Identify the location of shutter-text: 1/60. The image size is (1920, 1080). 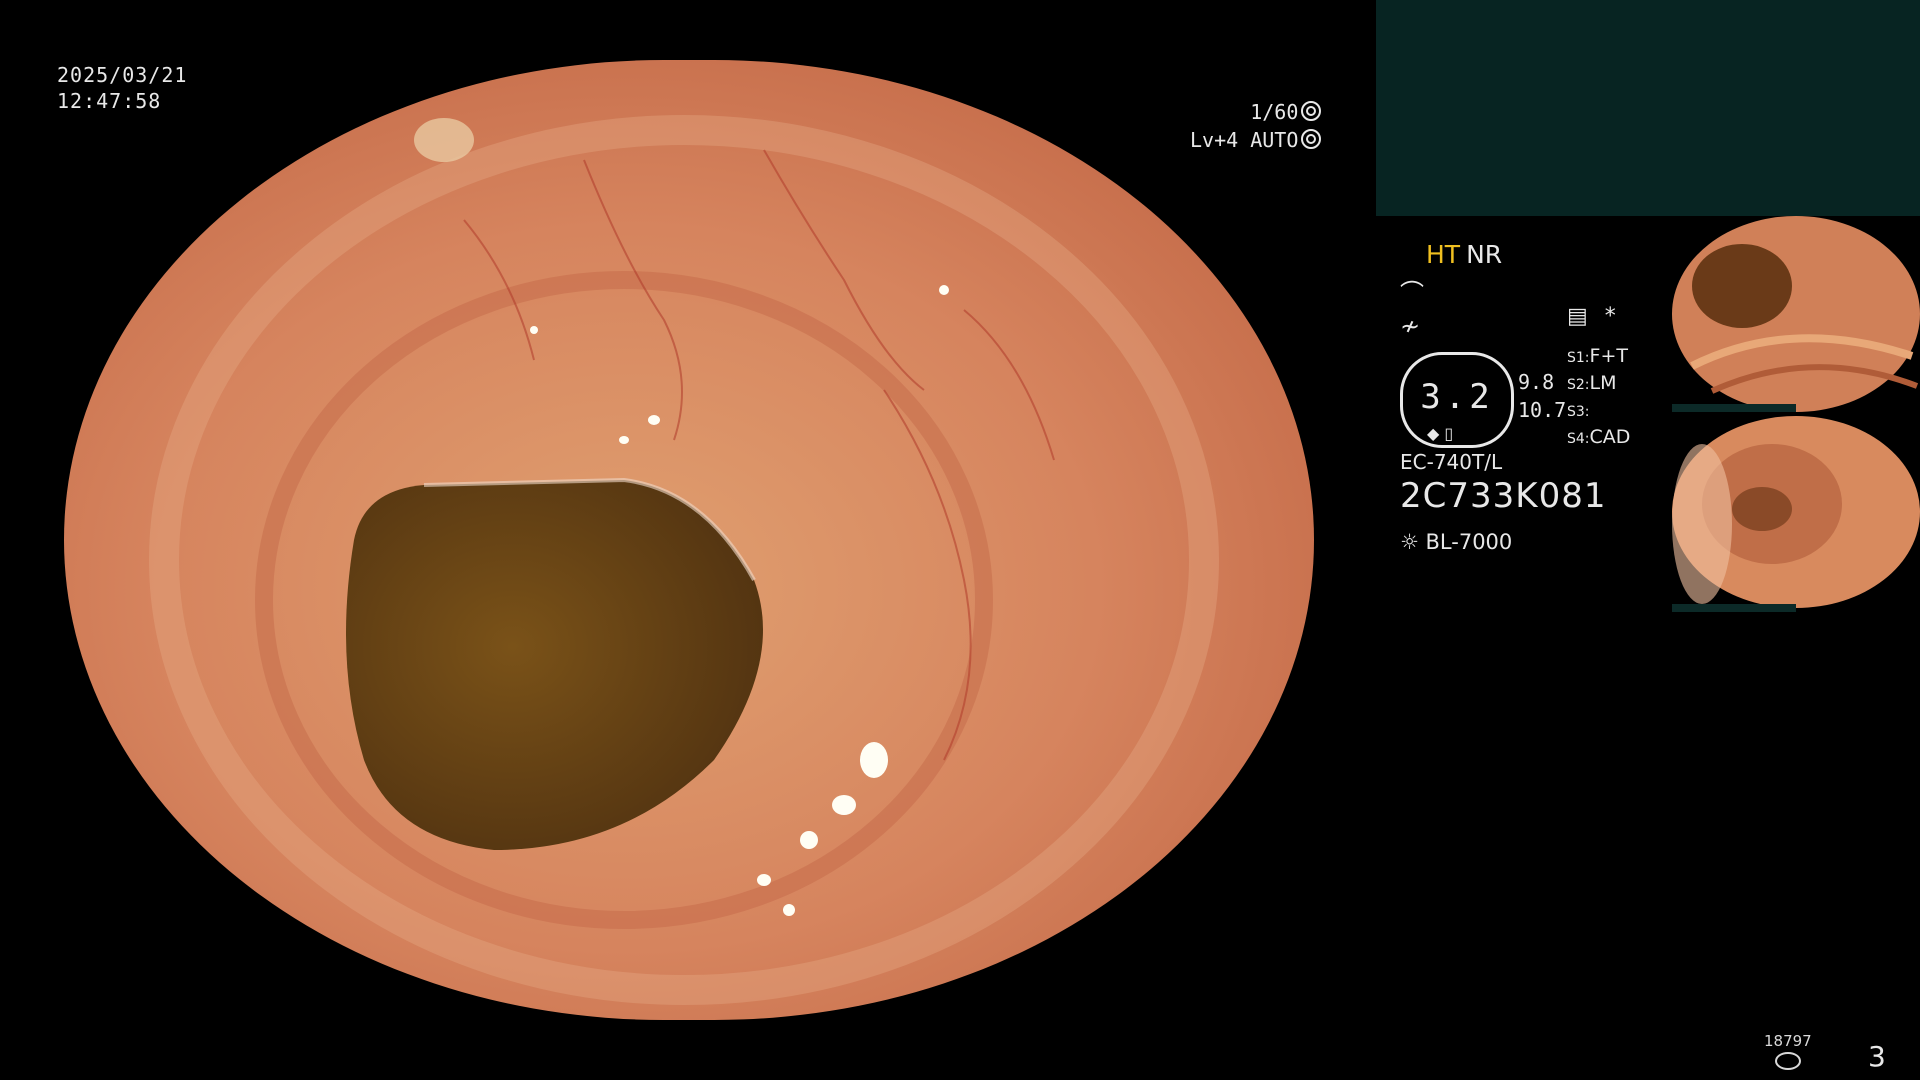
(1274, 112).